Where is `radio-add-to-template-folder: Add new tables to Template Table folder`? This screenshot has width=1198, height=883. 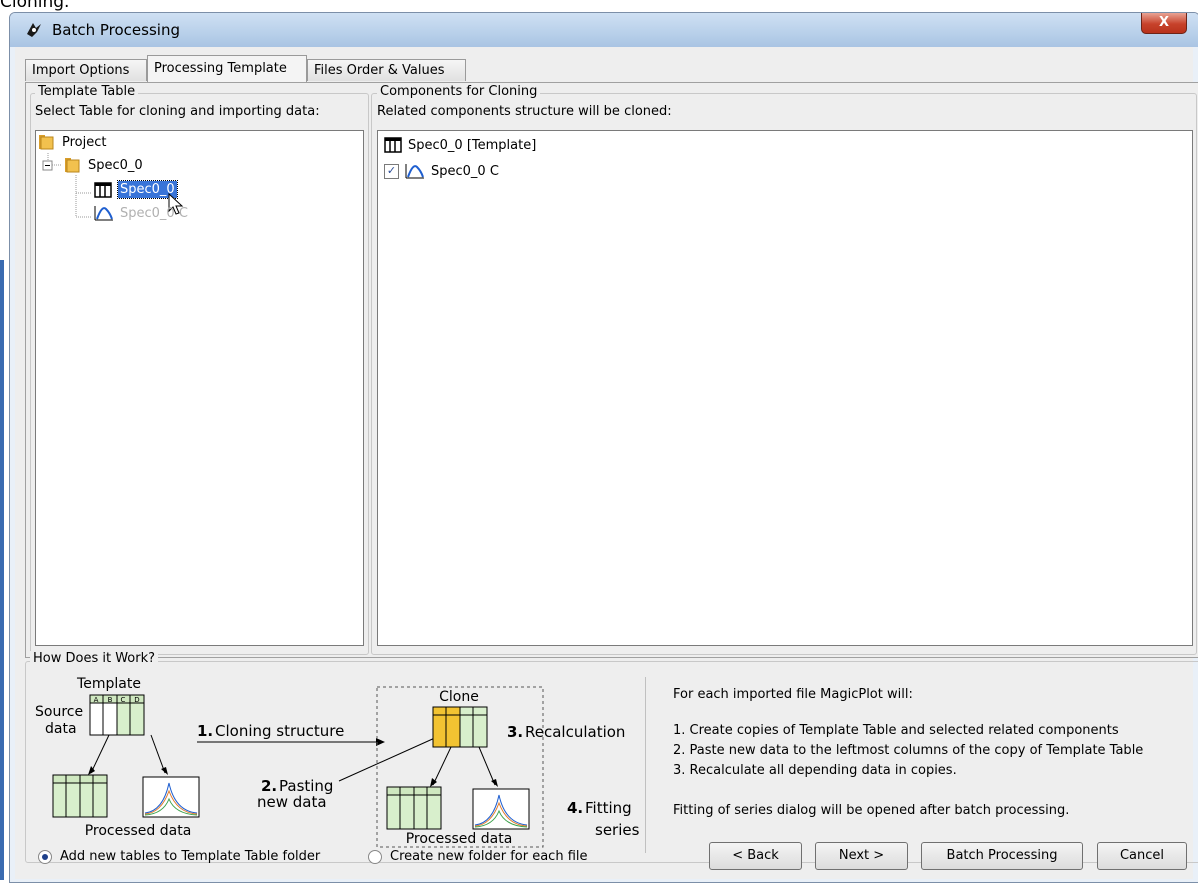
radio-add-to-template-folder: Add new tables to Template Table folder is located at coordinates (179, 856).